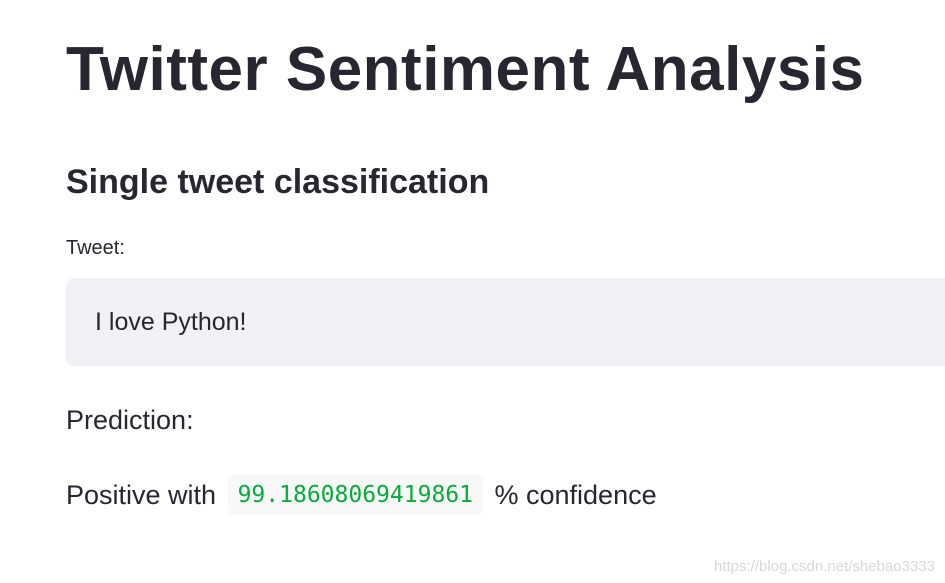 This screenshot has width=945, height=583. Describe the element at coordinates (575, 495) in the screenshot. I see `confidence-suffix: % confidence` at that location.